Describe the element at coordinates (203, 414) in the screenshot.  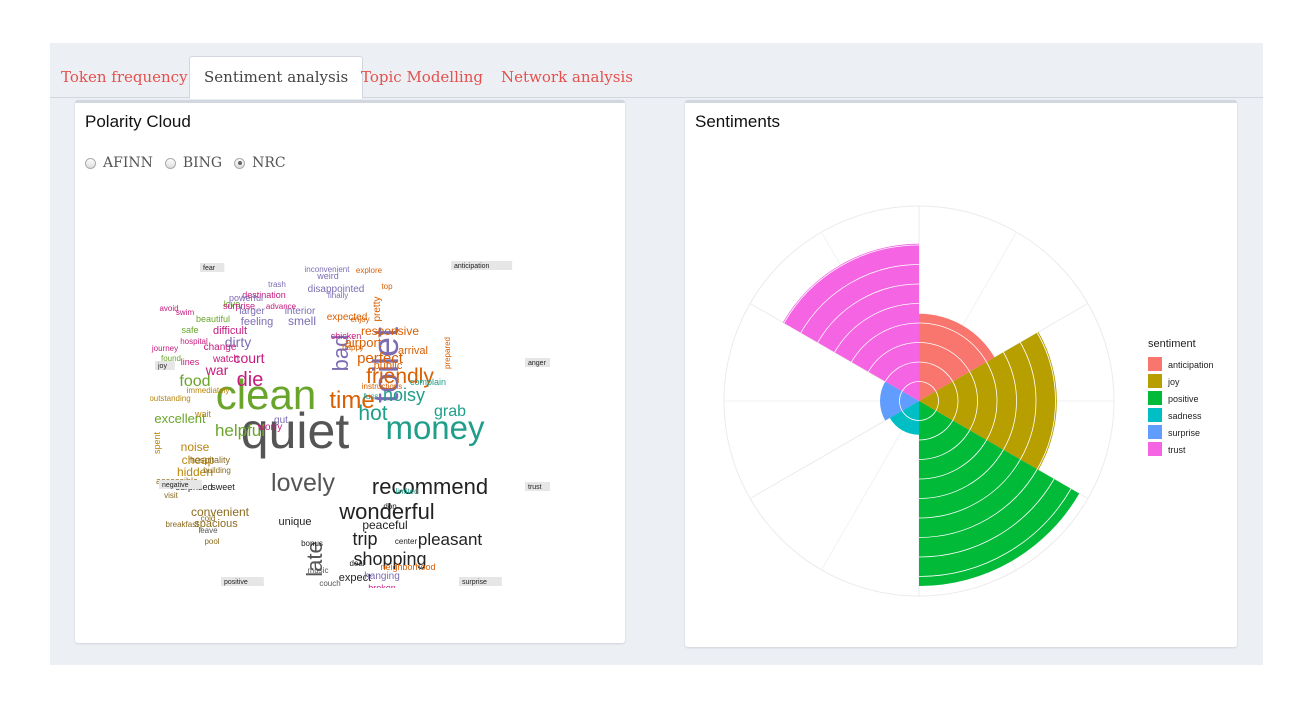
I see `cloud-word: wait` at that location.